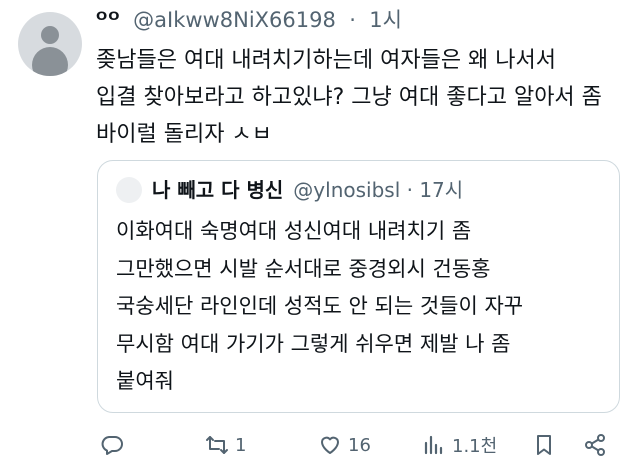 This screenshot has height=467, width=640. Describe the element at coordinates (475, 446) in the screenshot. I see `views-count: 1.1천` at that location.